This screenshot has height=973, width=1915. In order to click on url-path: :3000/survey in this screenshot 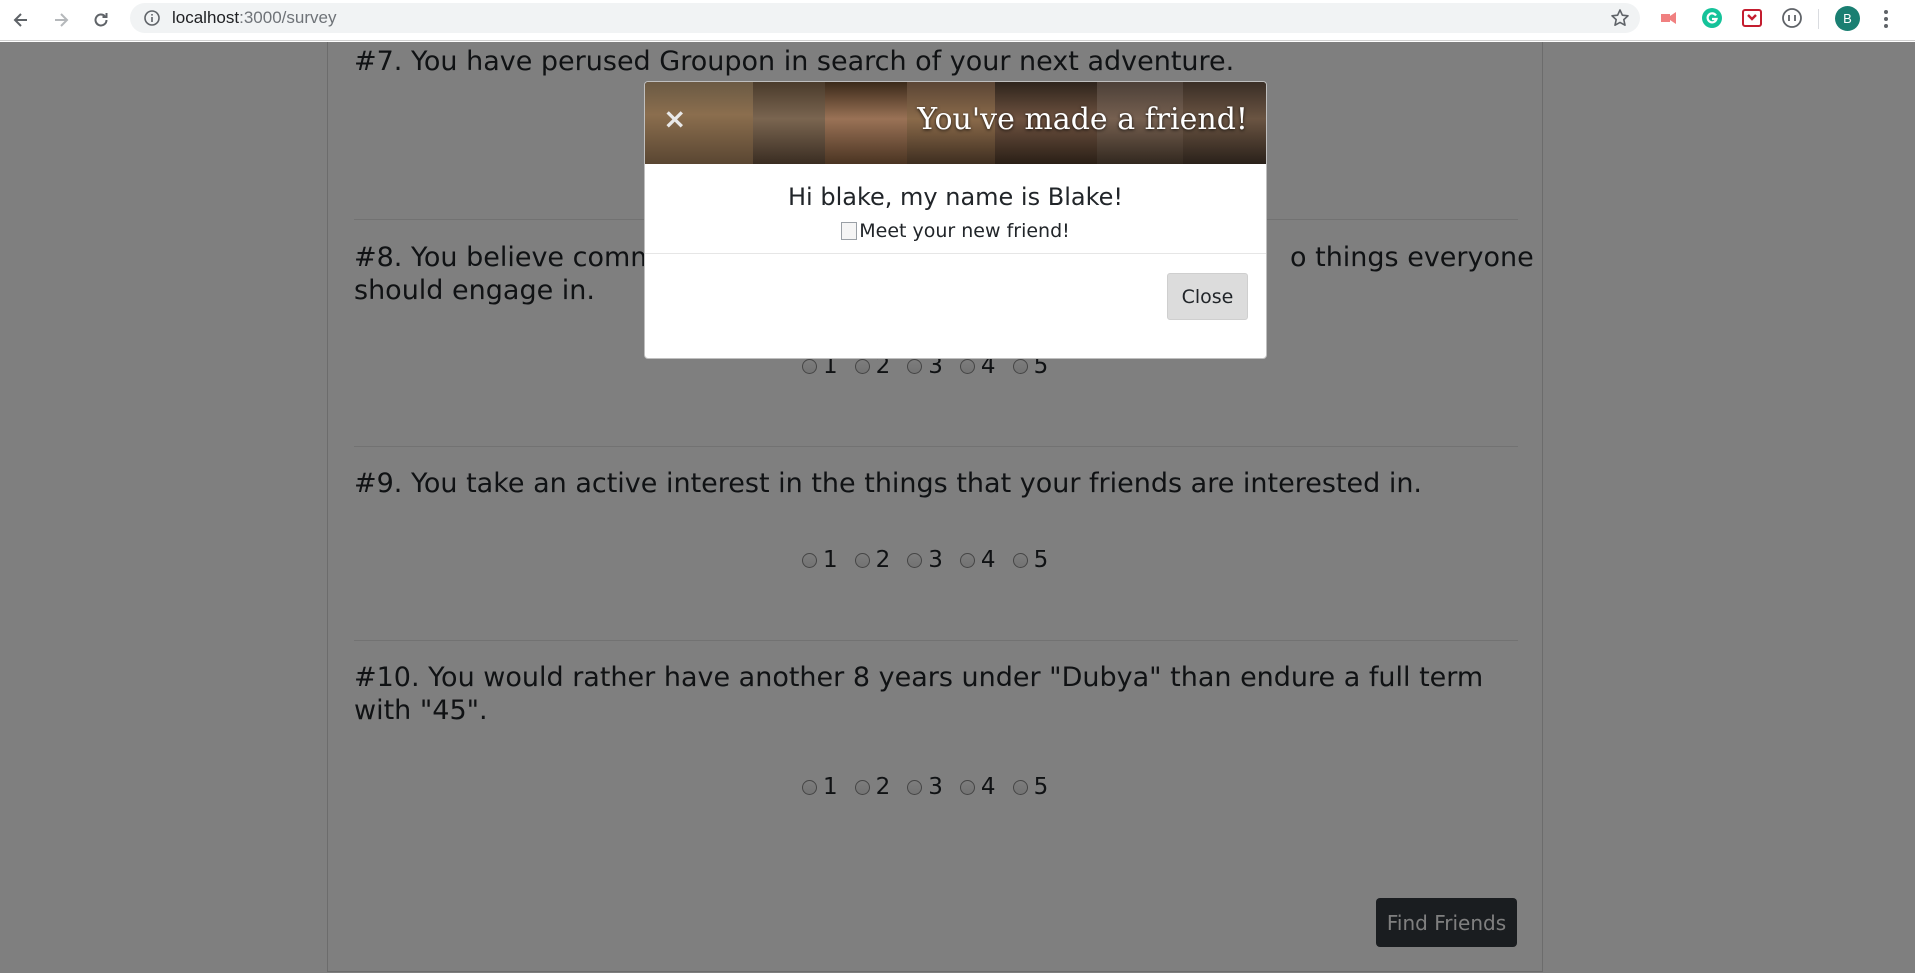, I will do `click(288, 17)`.